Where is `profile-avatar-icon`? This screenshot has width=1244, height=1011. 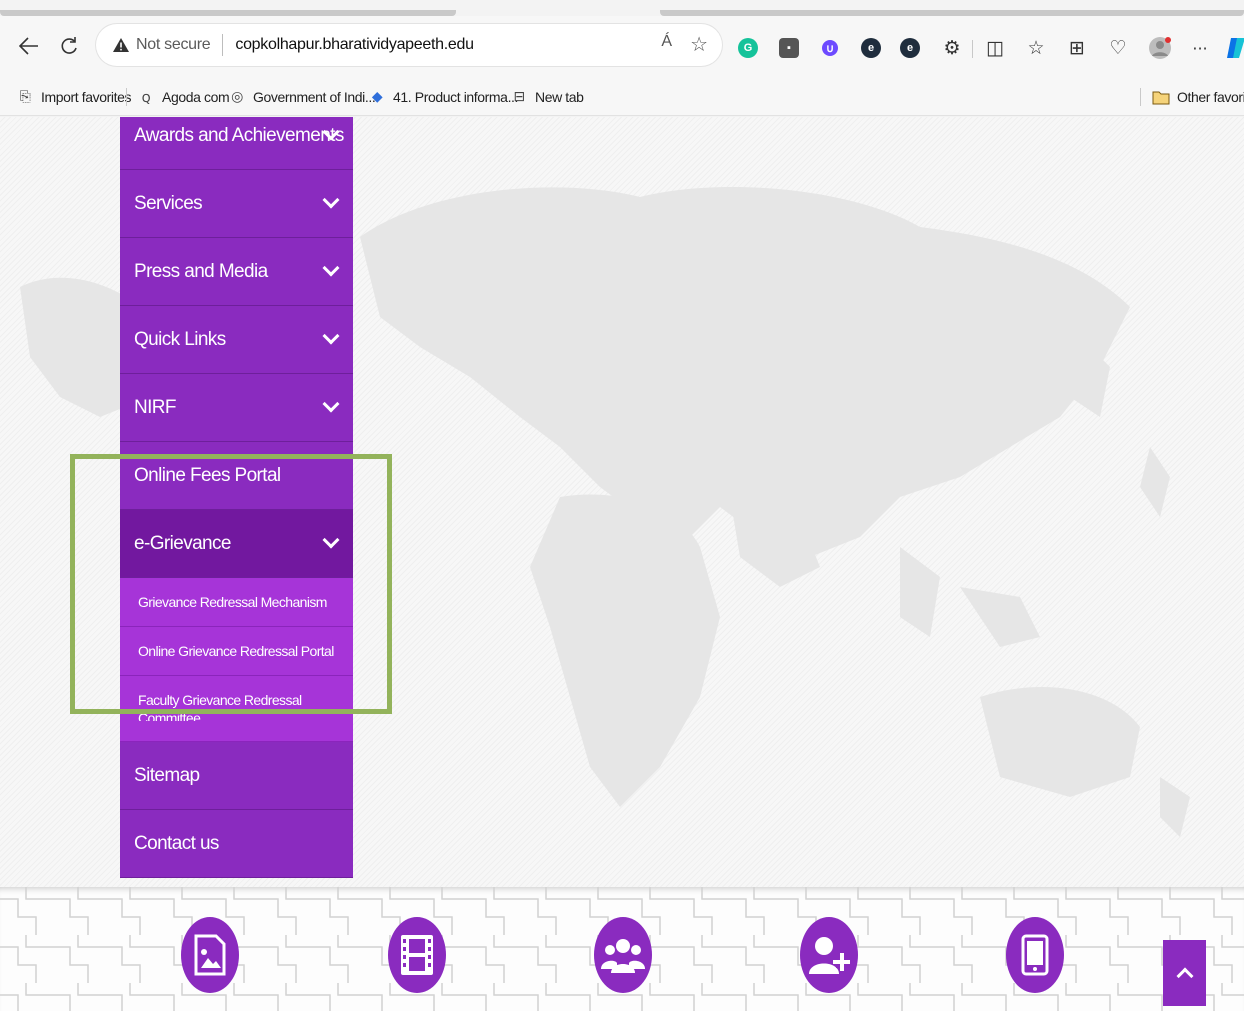
profile-avatar-icon is located at coordinates (1160, 48).